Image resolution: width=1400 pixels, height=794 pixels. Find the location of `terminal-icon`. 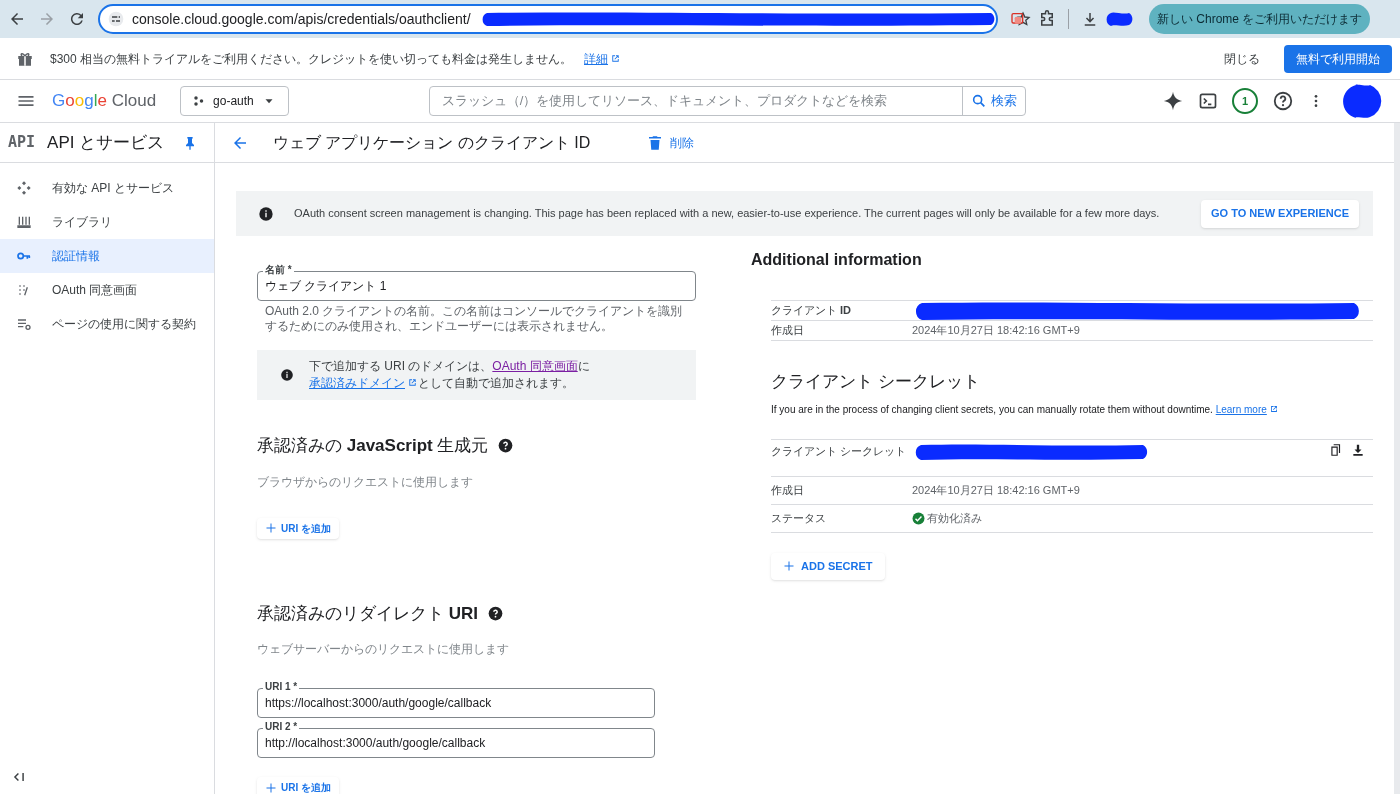

terminal-icon is located at coordinates (1208, 101).